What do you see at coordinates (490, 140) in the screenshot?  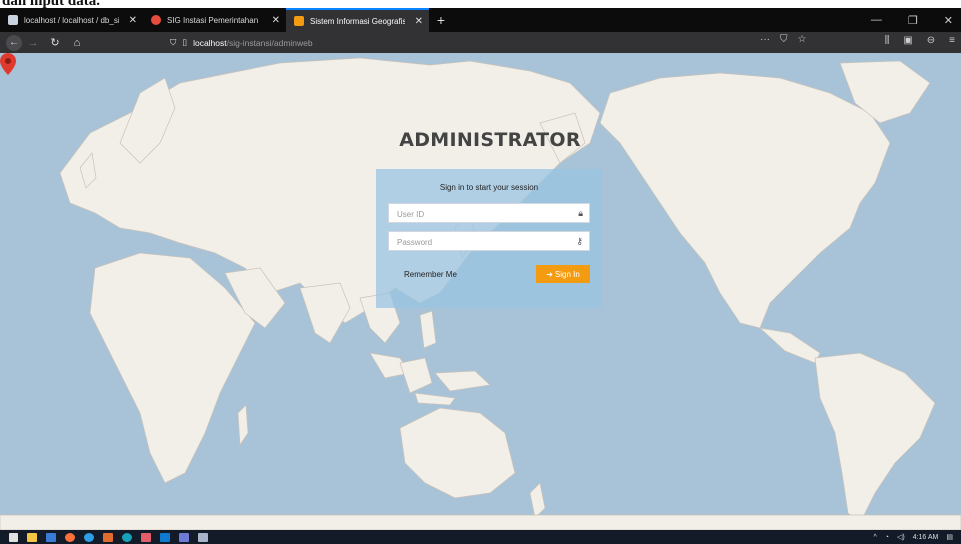 I see `page-title: ADMINISTRATOR` at bounding box center [490, 140].